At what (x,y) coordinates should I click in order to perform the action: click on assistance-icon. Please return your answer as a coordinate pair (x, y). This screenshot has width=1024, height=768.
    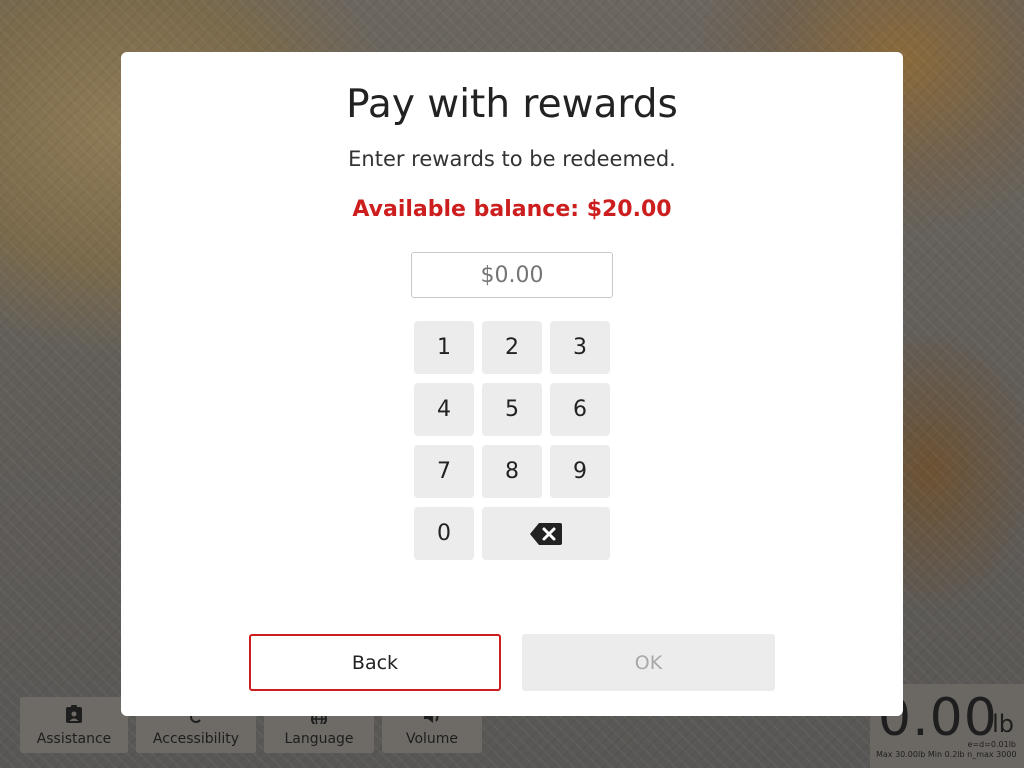
    Looking at the image, I should click on (74, 715).